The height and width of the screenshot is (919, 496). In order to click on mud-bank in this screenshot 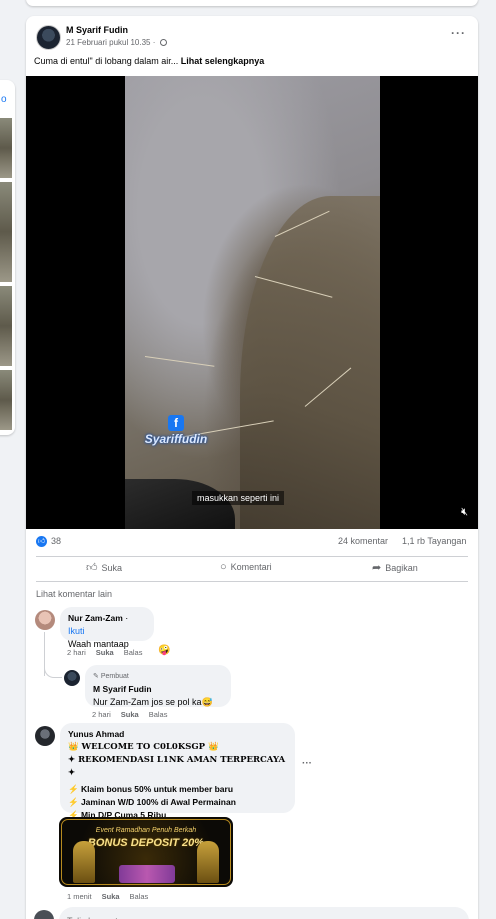, I will do `click(310, 362)`.